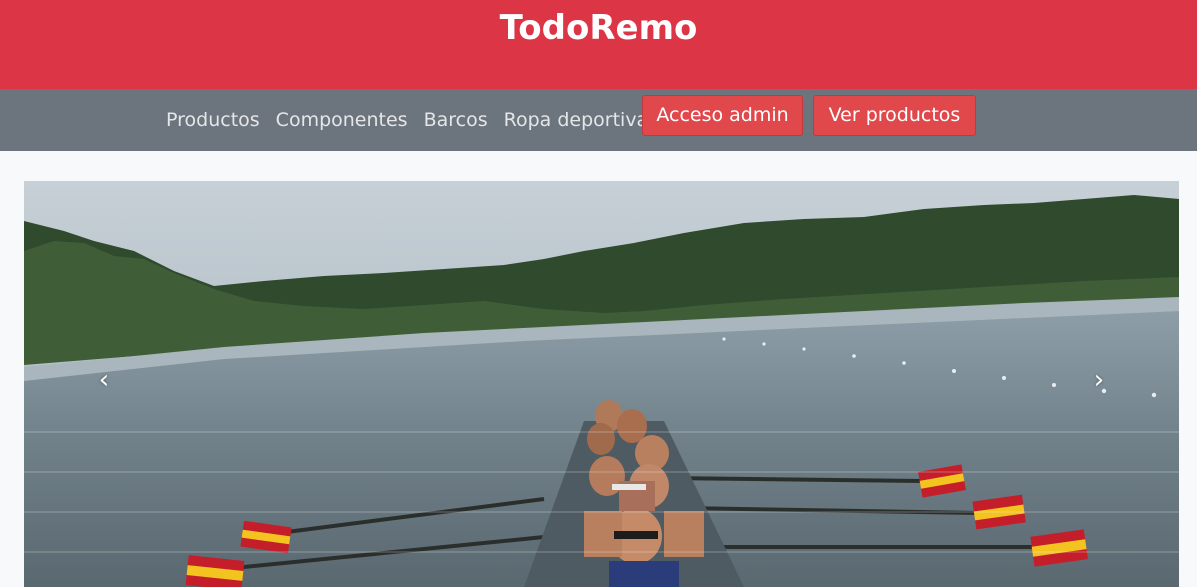  I want to click on nav-link-ropa-deportiva: Ropa deportiva, so click(576, 120).